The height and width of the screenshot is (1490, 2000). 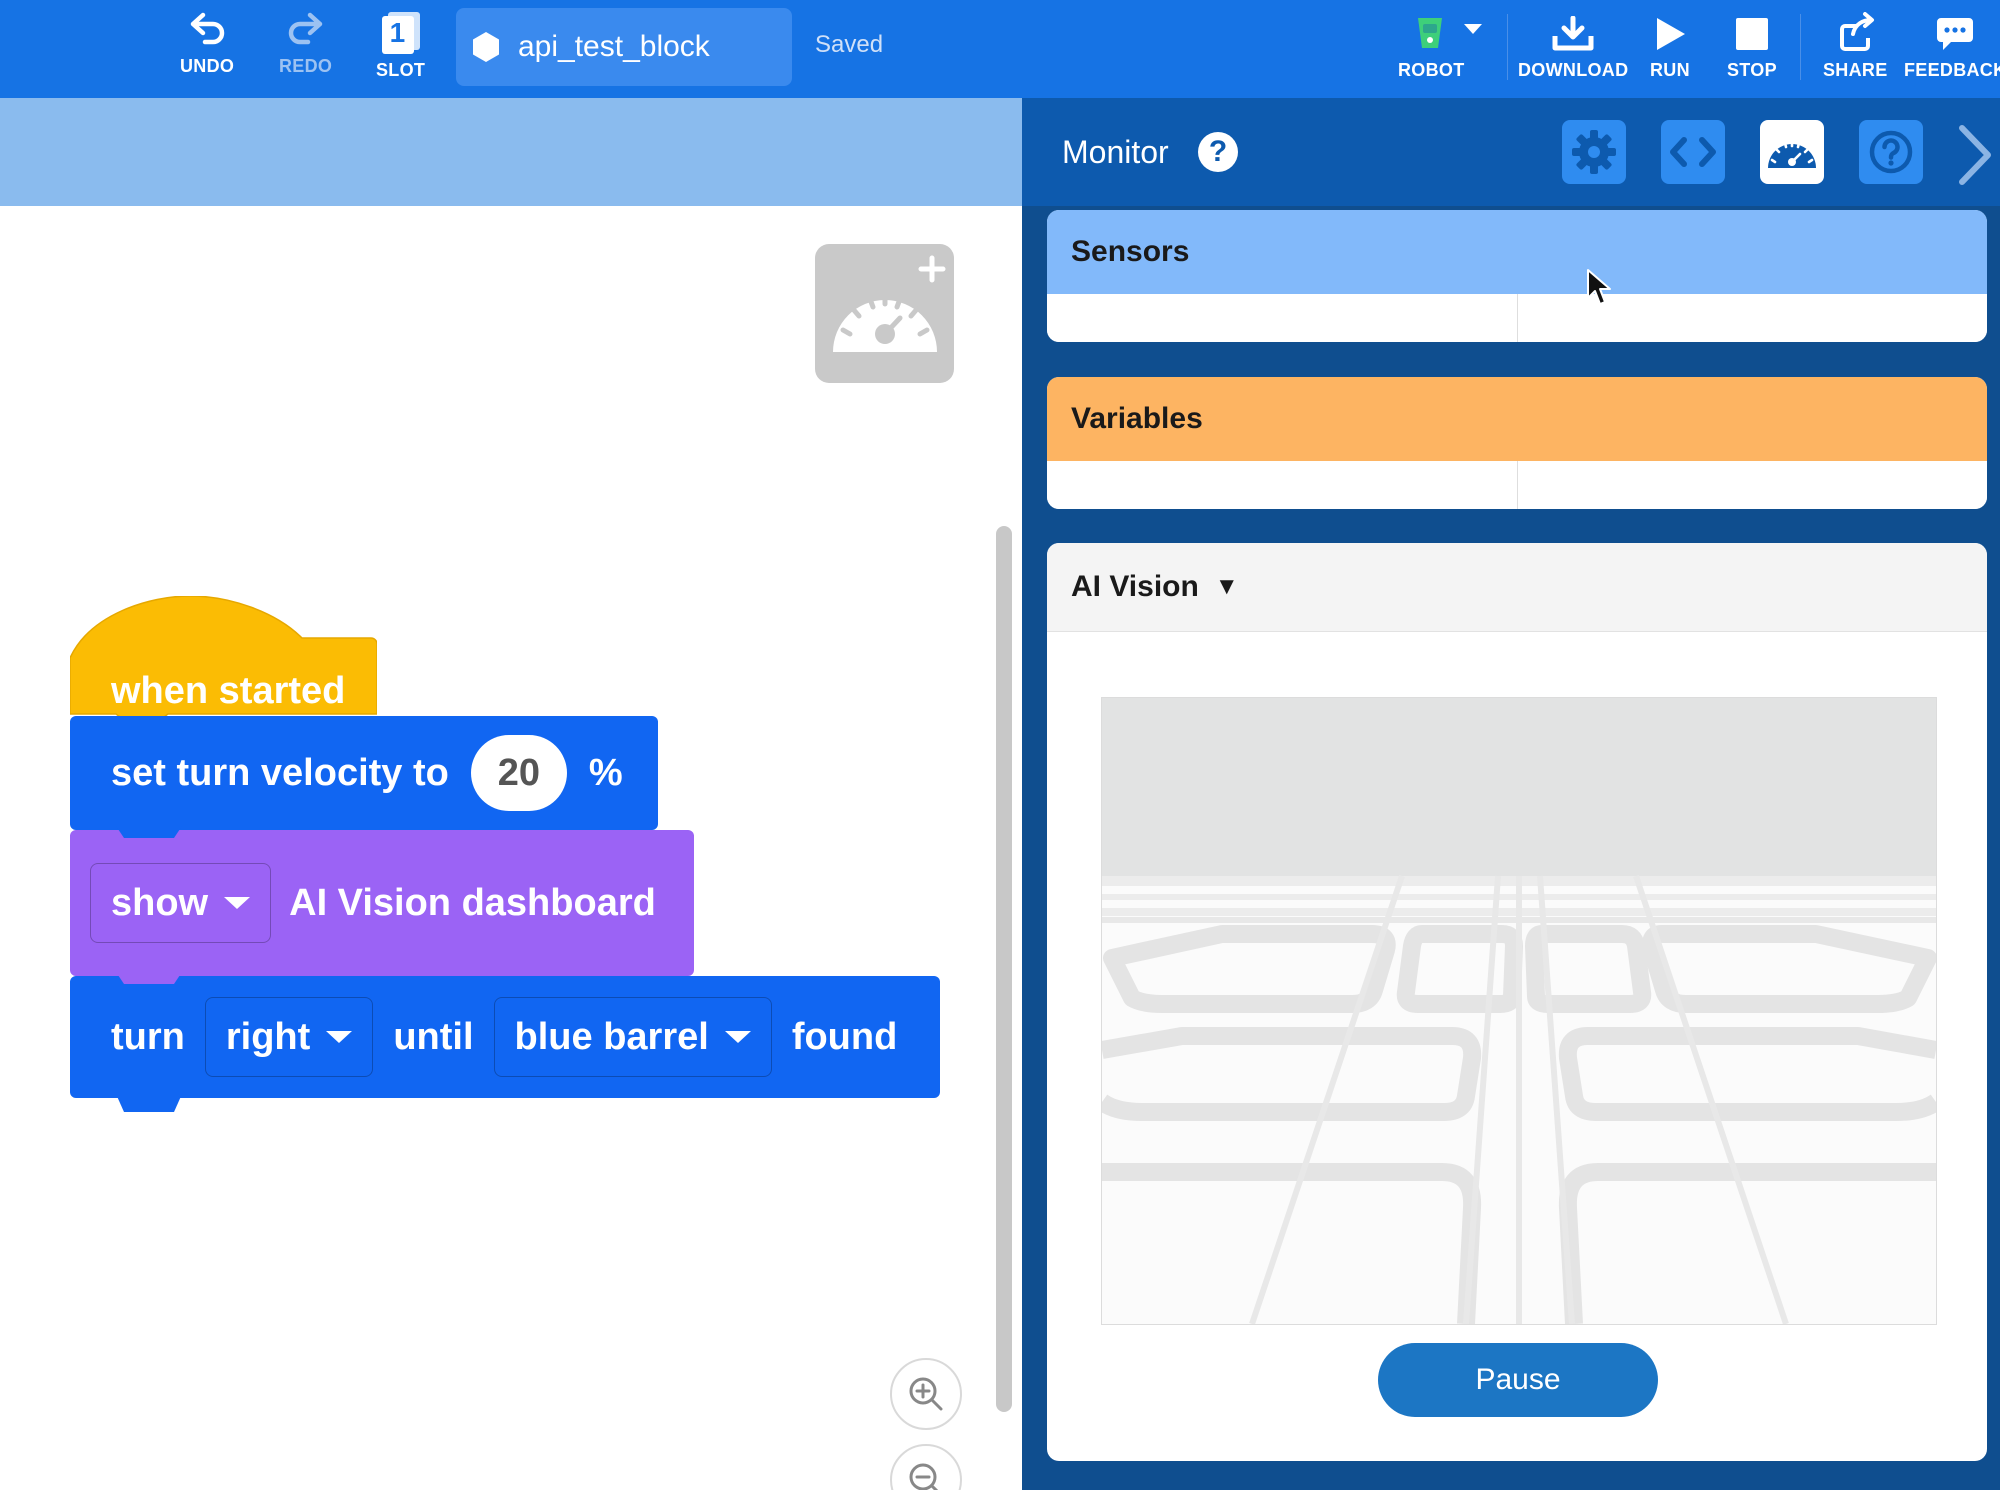 I want to click on feedback-label: FEEDBACK, so click(x=1952, y=70).